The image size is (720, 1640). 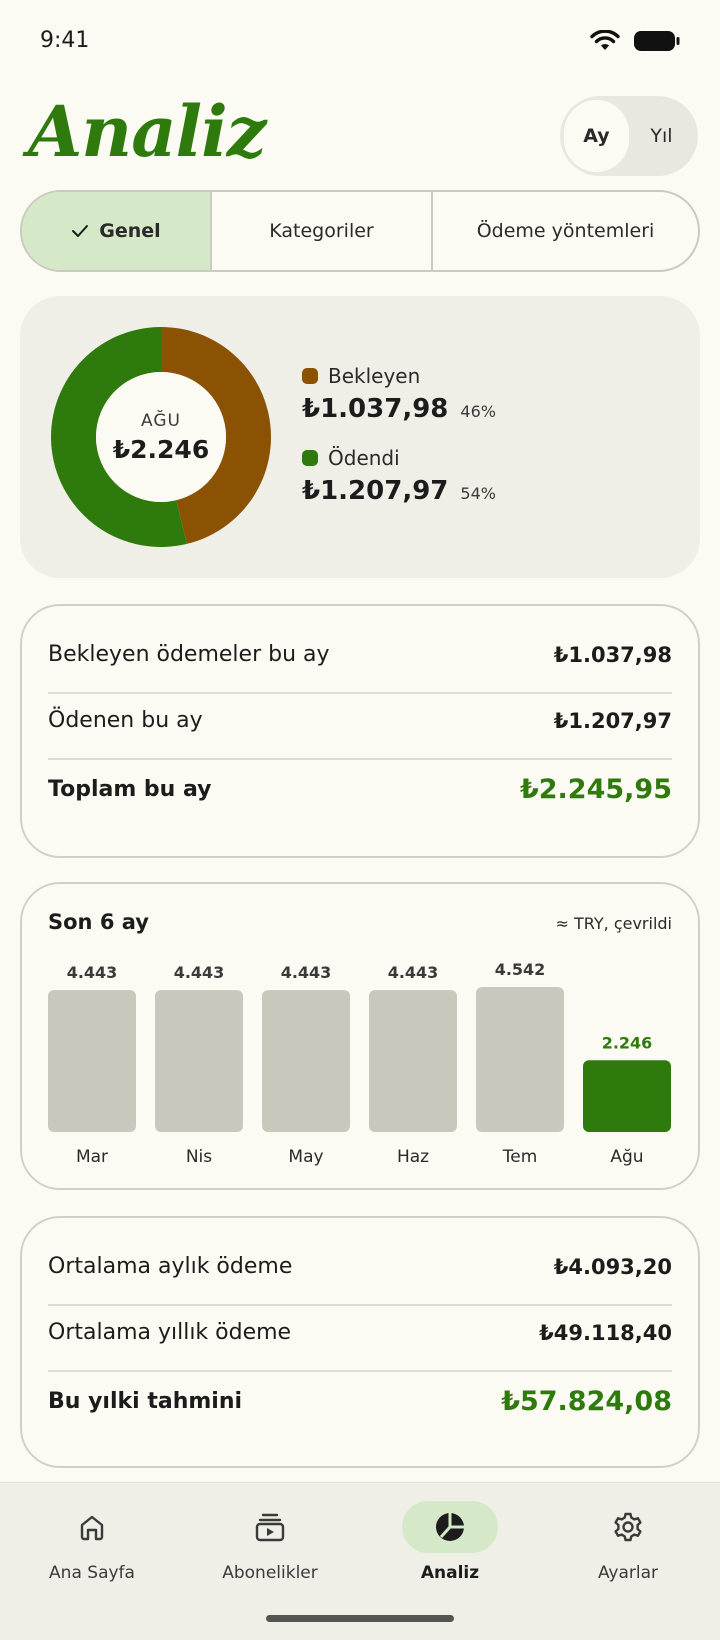 I want to click on analytics-pie-icon, so click(x=450, y=1527).